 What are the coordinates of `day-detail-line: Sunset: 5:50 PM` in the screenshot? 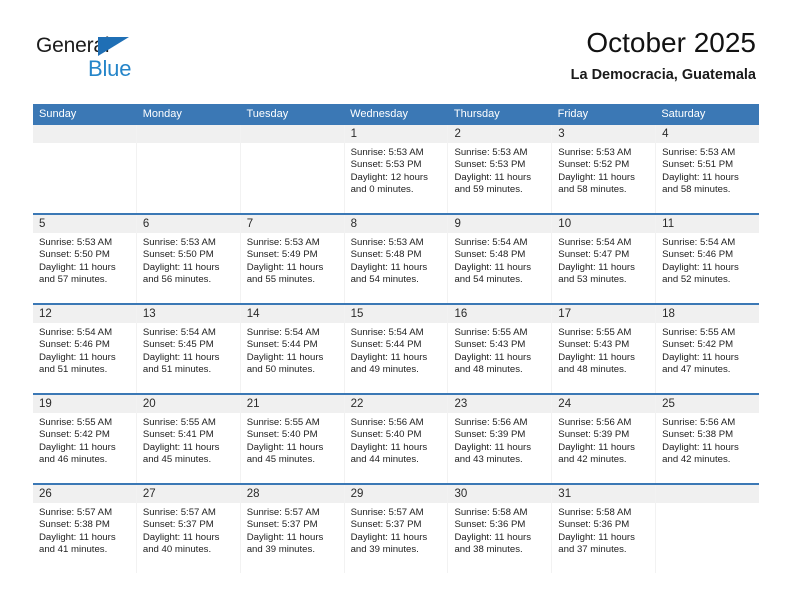 It's located at (74, 255).